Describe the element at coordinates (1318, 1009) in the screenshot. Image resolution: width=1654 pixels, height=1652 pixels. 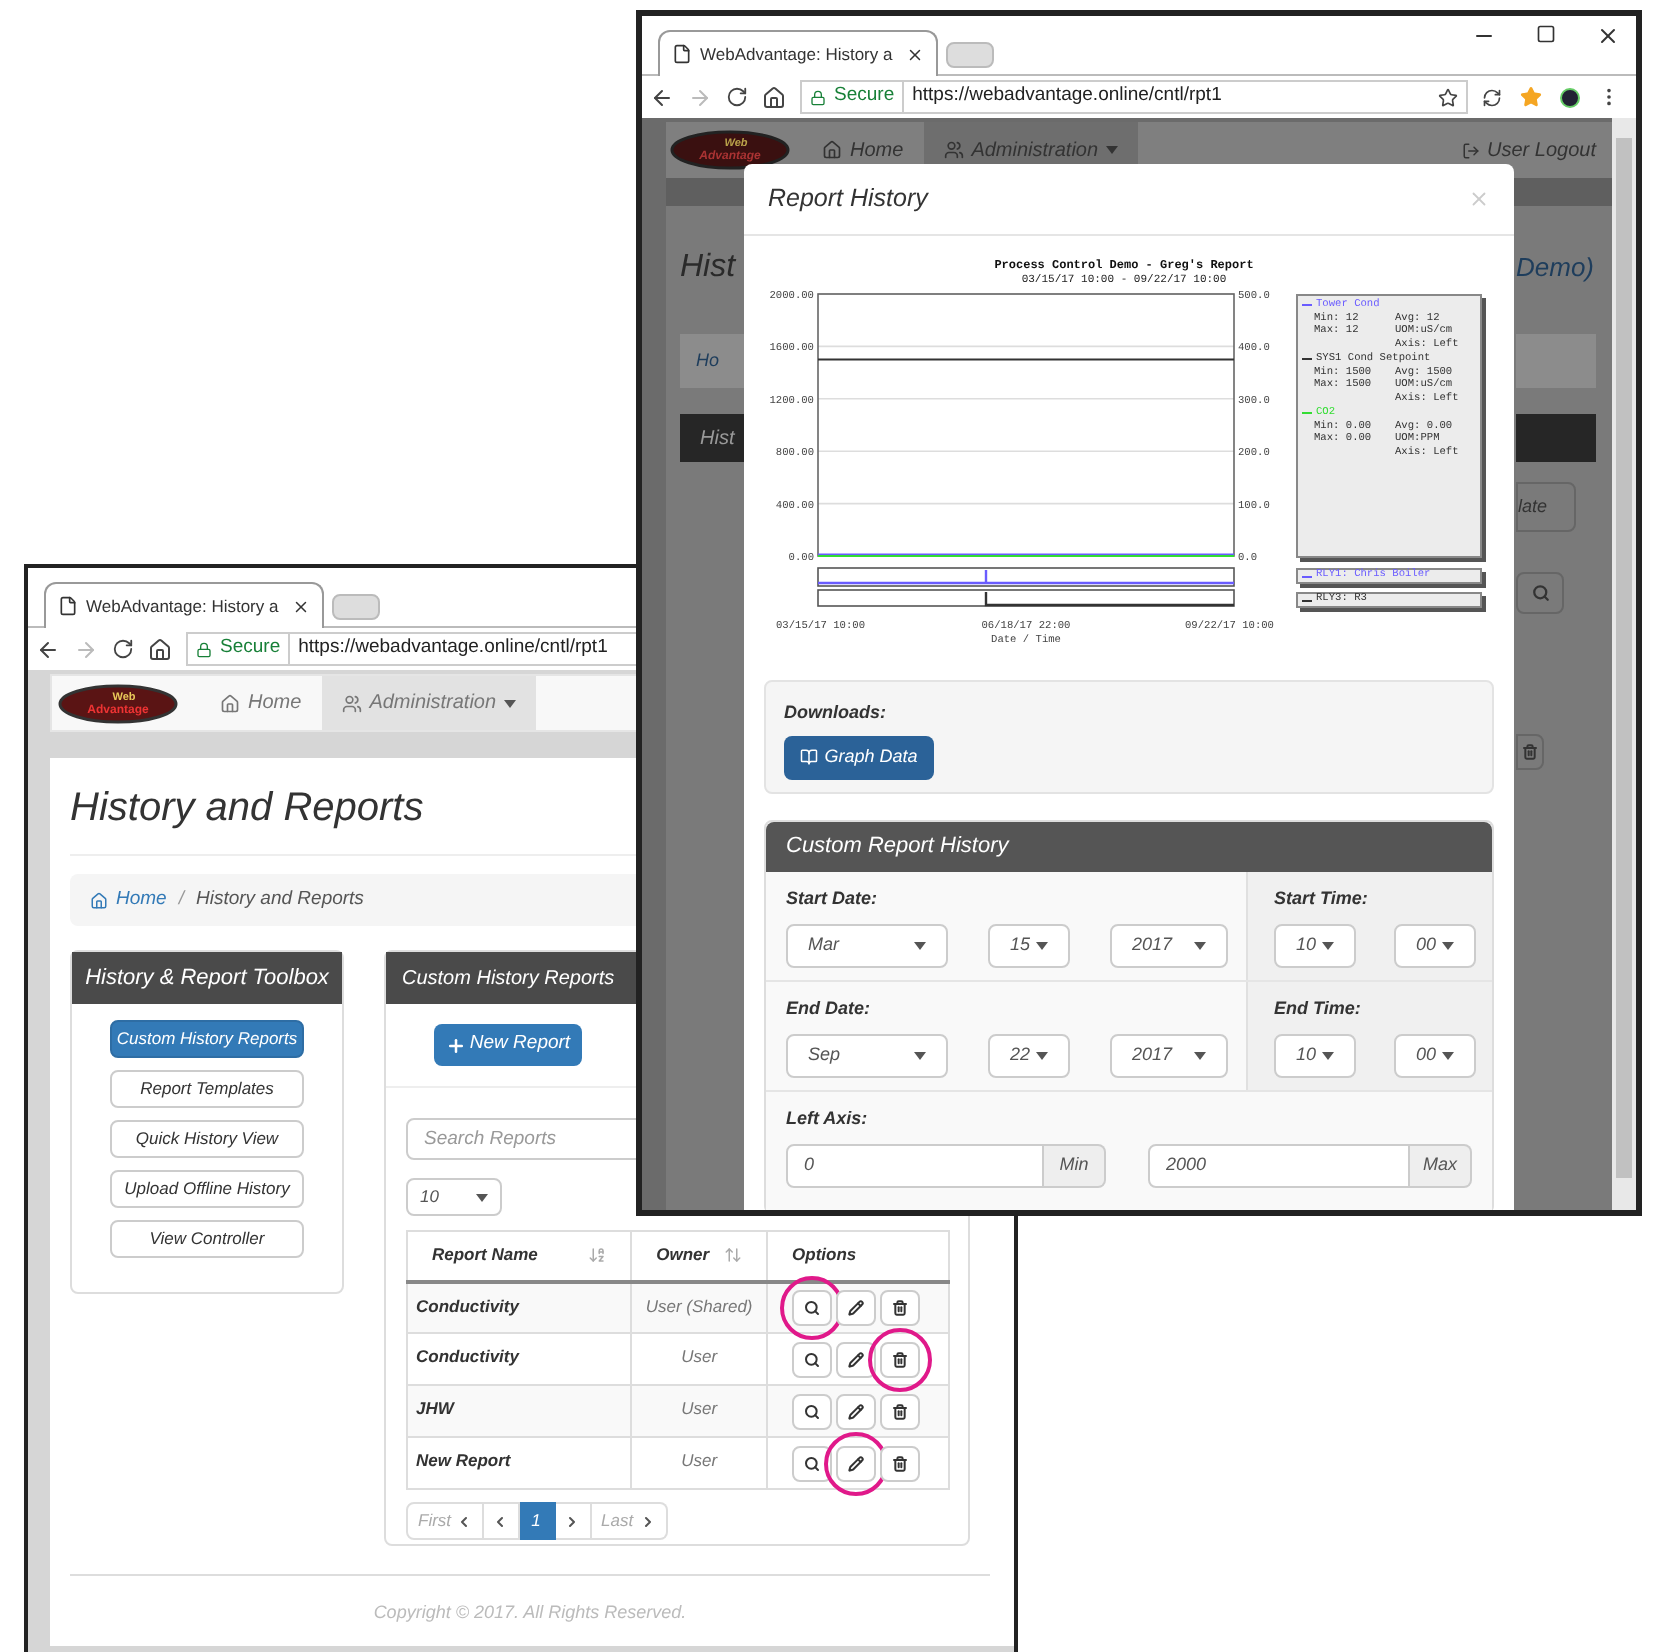
I see `field-label: End Time:` at that location.